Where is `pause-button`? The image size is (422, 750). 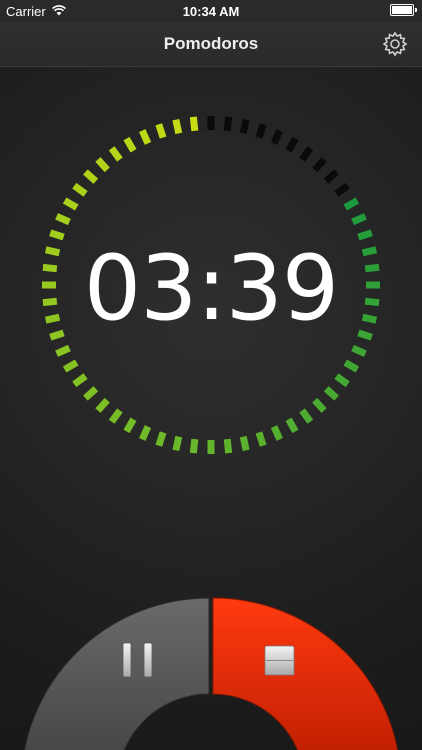 pause-button is located at coordinates (115, 673).